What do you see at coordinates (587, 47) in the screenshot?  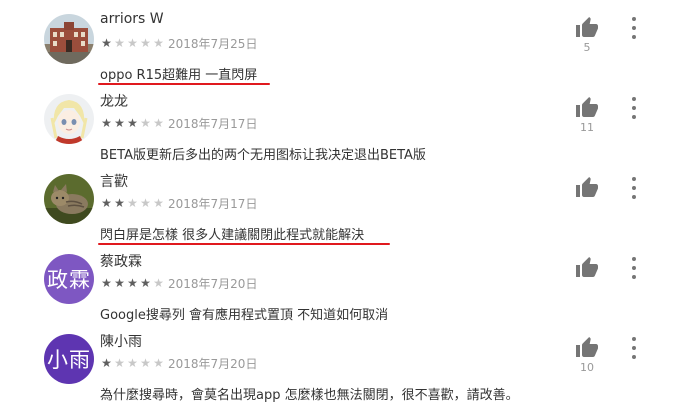 I see `helpful-count: 5` at bounding box center [587, 47].